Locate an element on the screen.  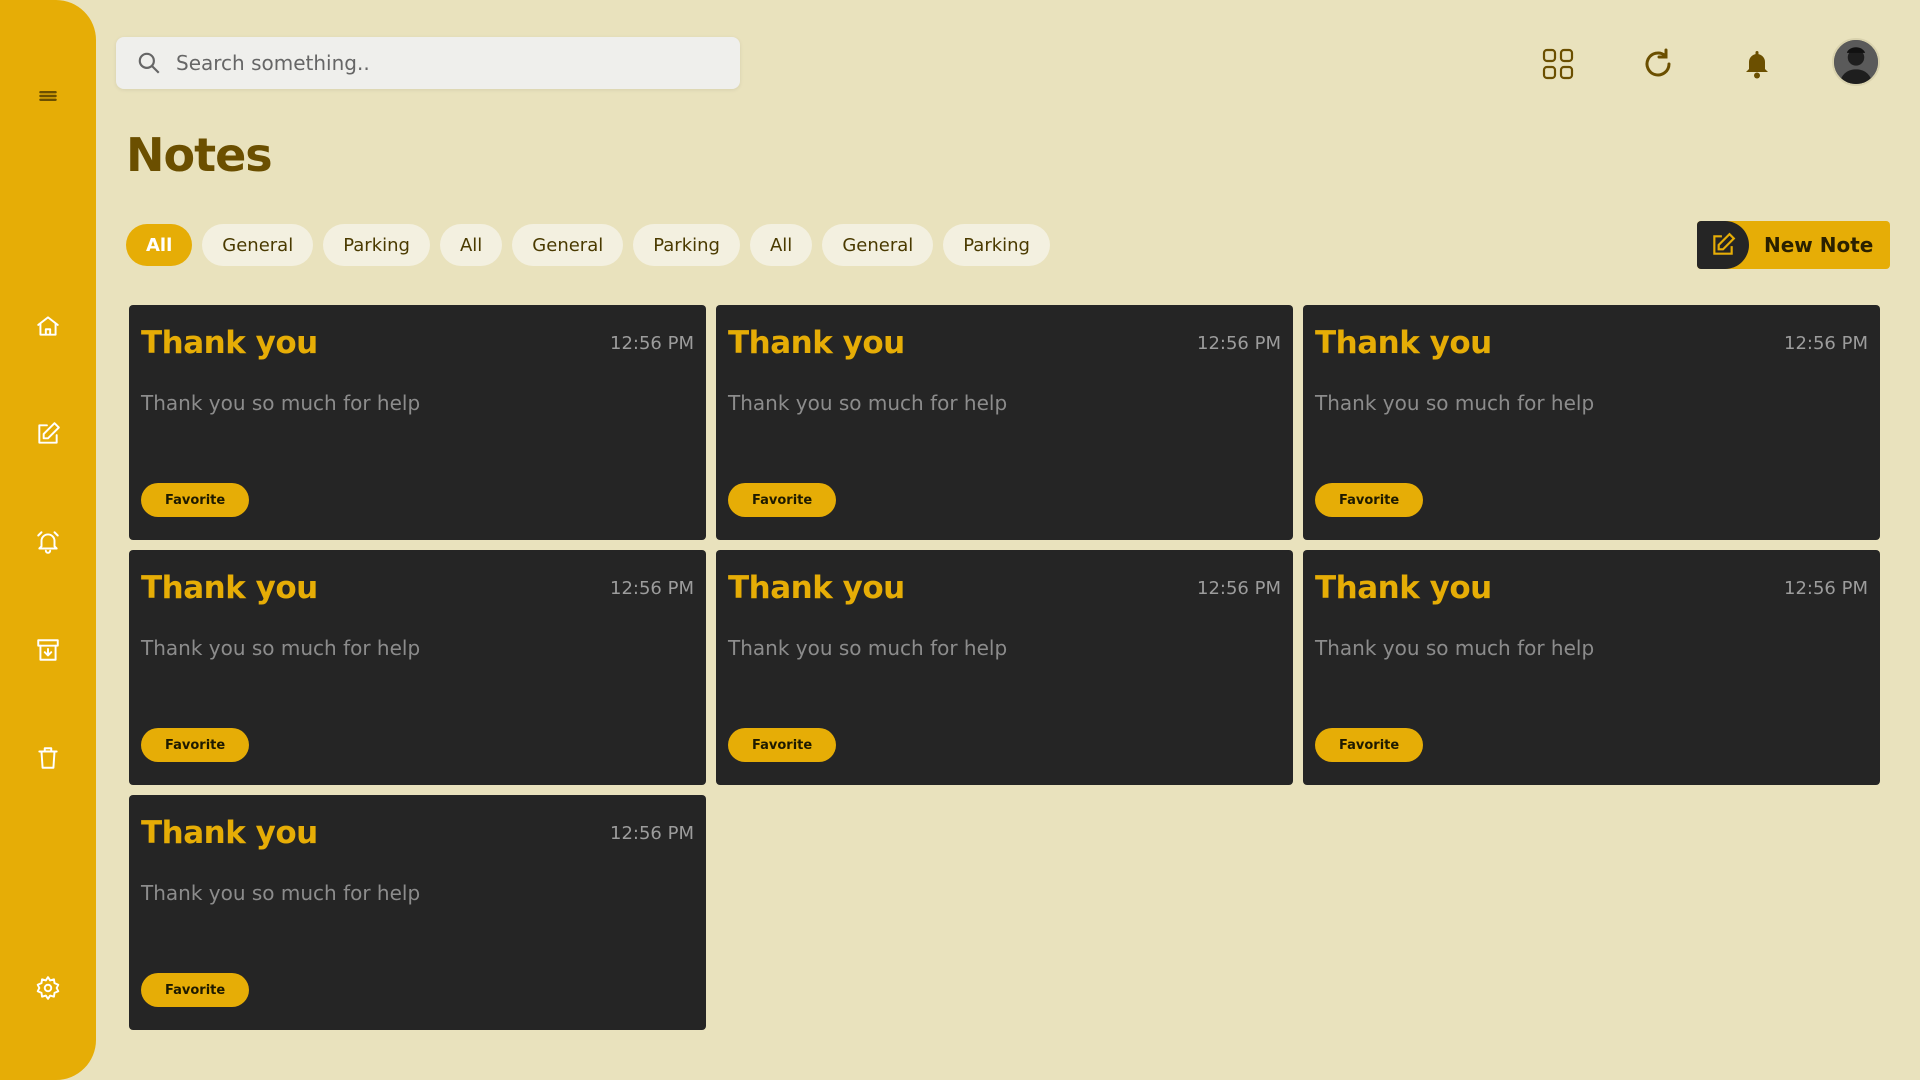
menu-icon is located at coordinates (48, 96).